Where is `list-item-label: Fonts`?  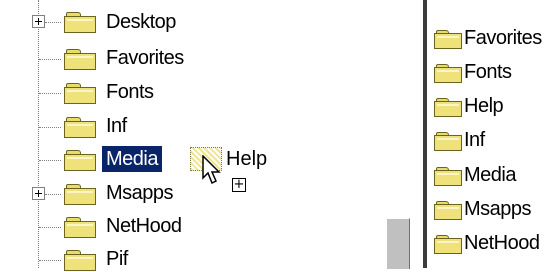 list-item-label: Fonts is located at coordinates (488, 72).